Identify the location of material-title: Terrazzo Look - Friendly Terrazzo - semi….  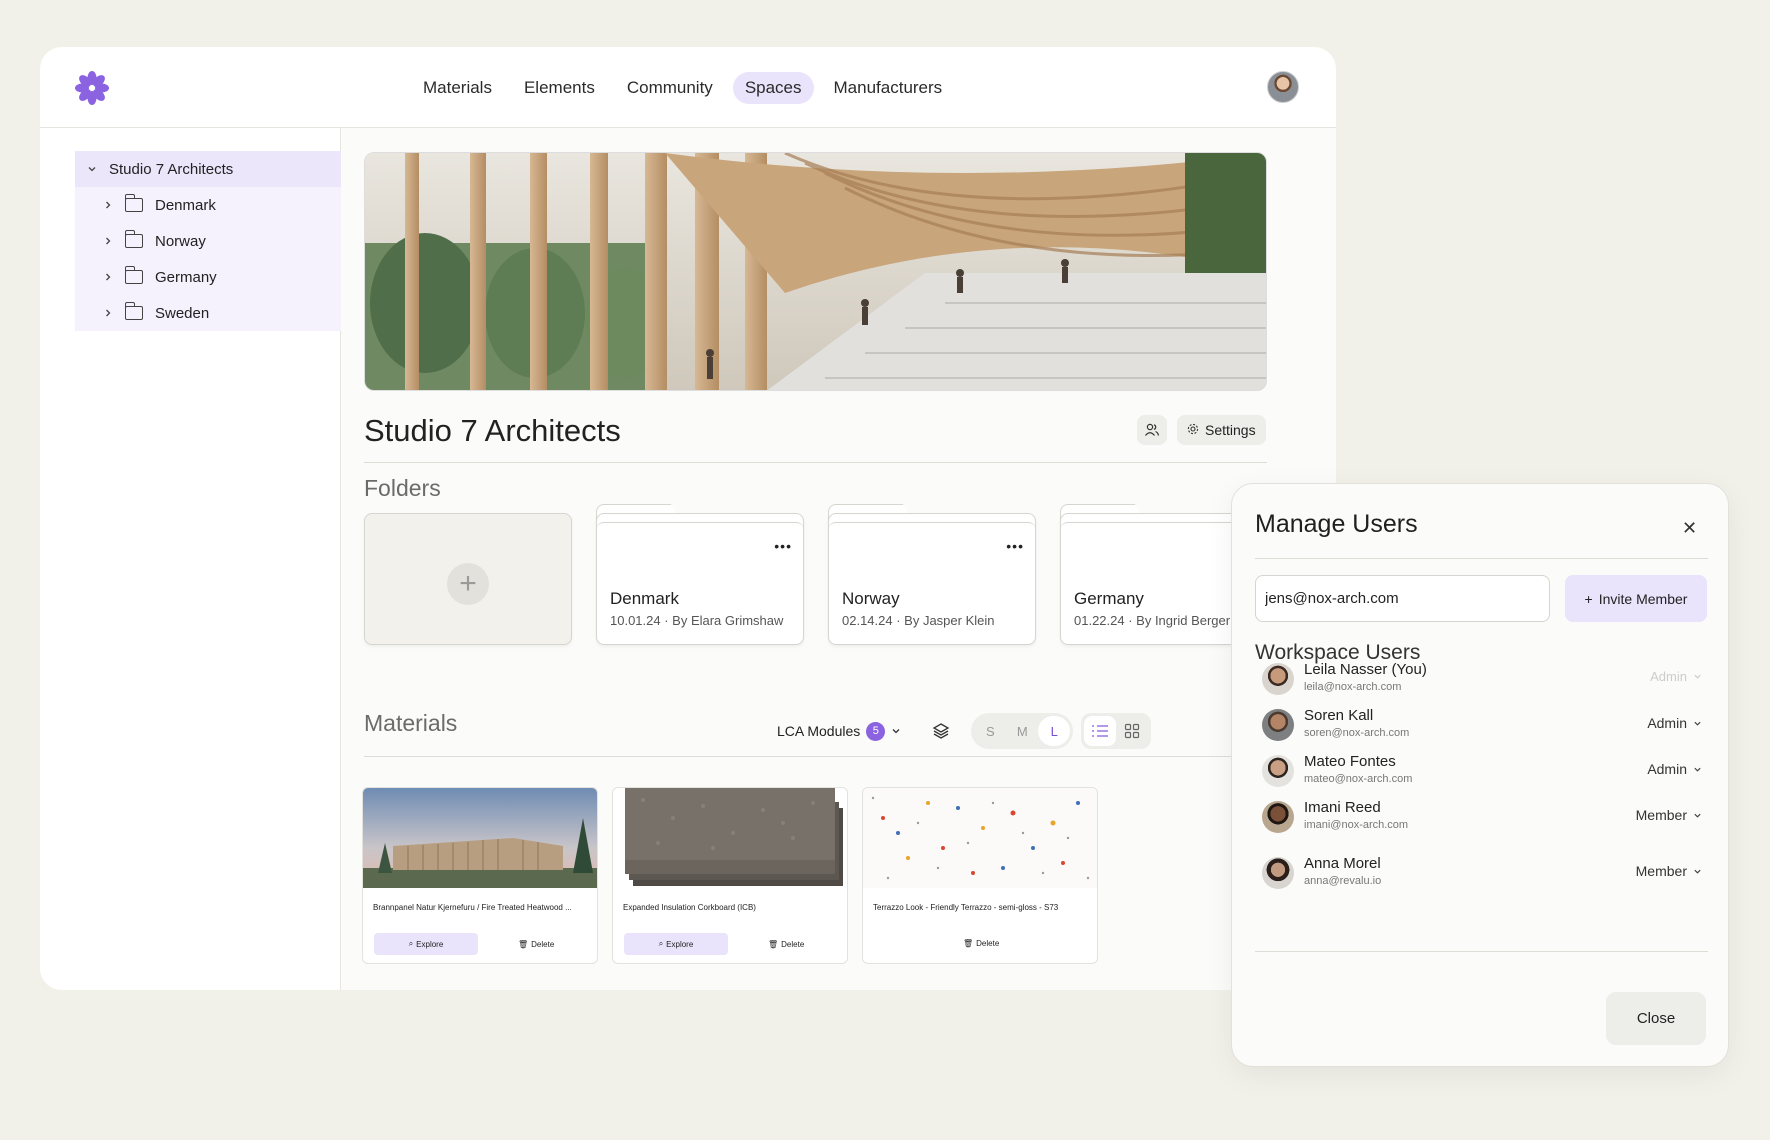
(966, 907).